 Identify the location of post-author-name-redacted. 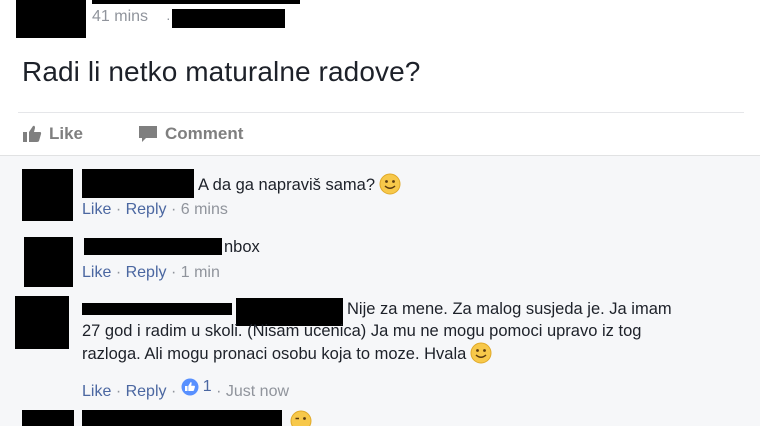
(196, 2).